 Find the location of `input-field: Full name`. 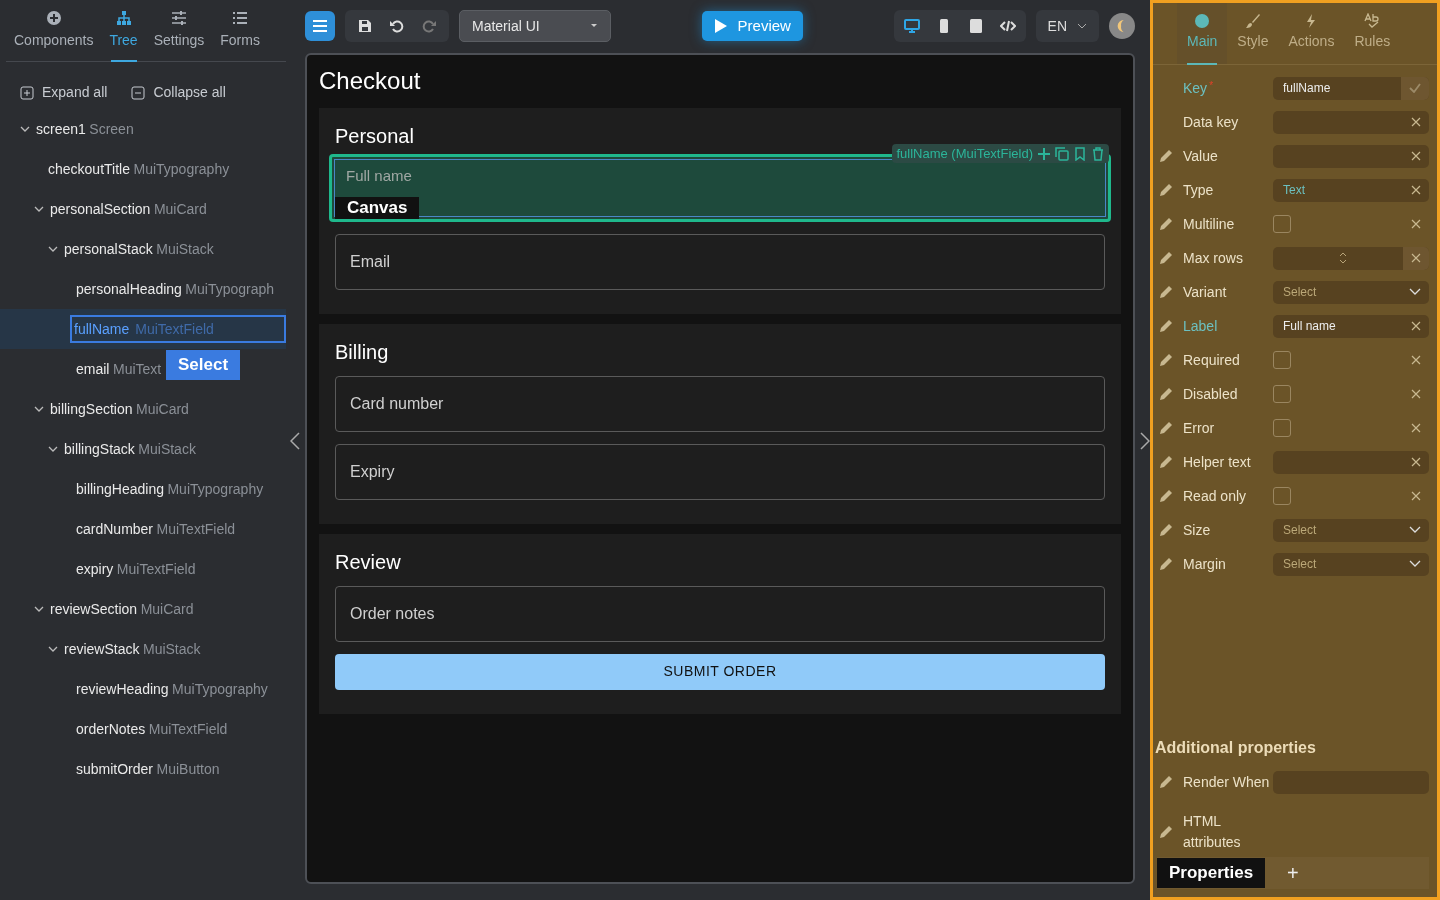

input-field: Full name is located at coordinates (1351, 326).